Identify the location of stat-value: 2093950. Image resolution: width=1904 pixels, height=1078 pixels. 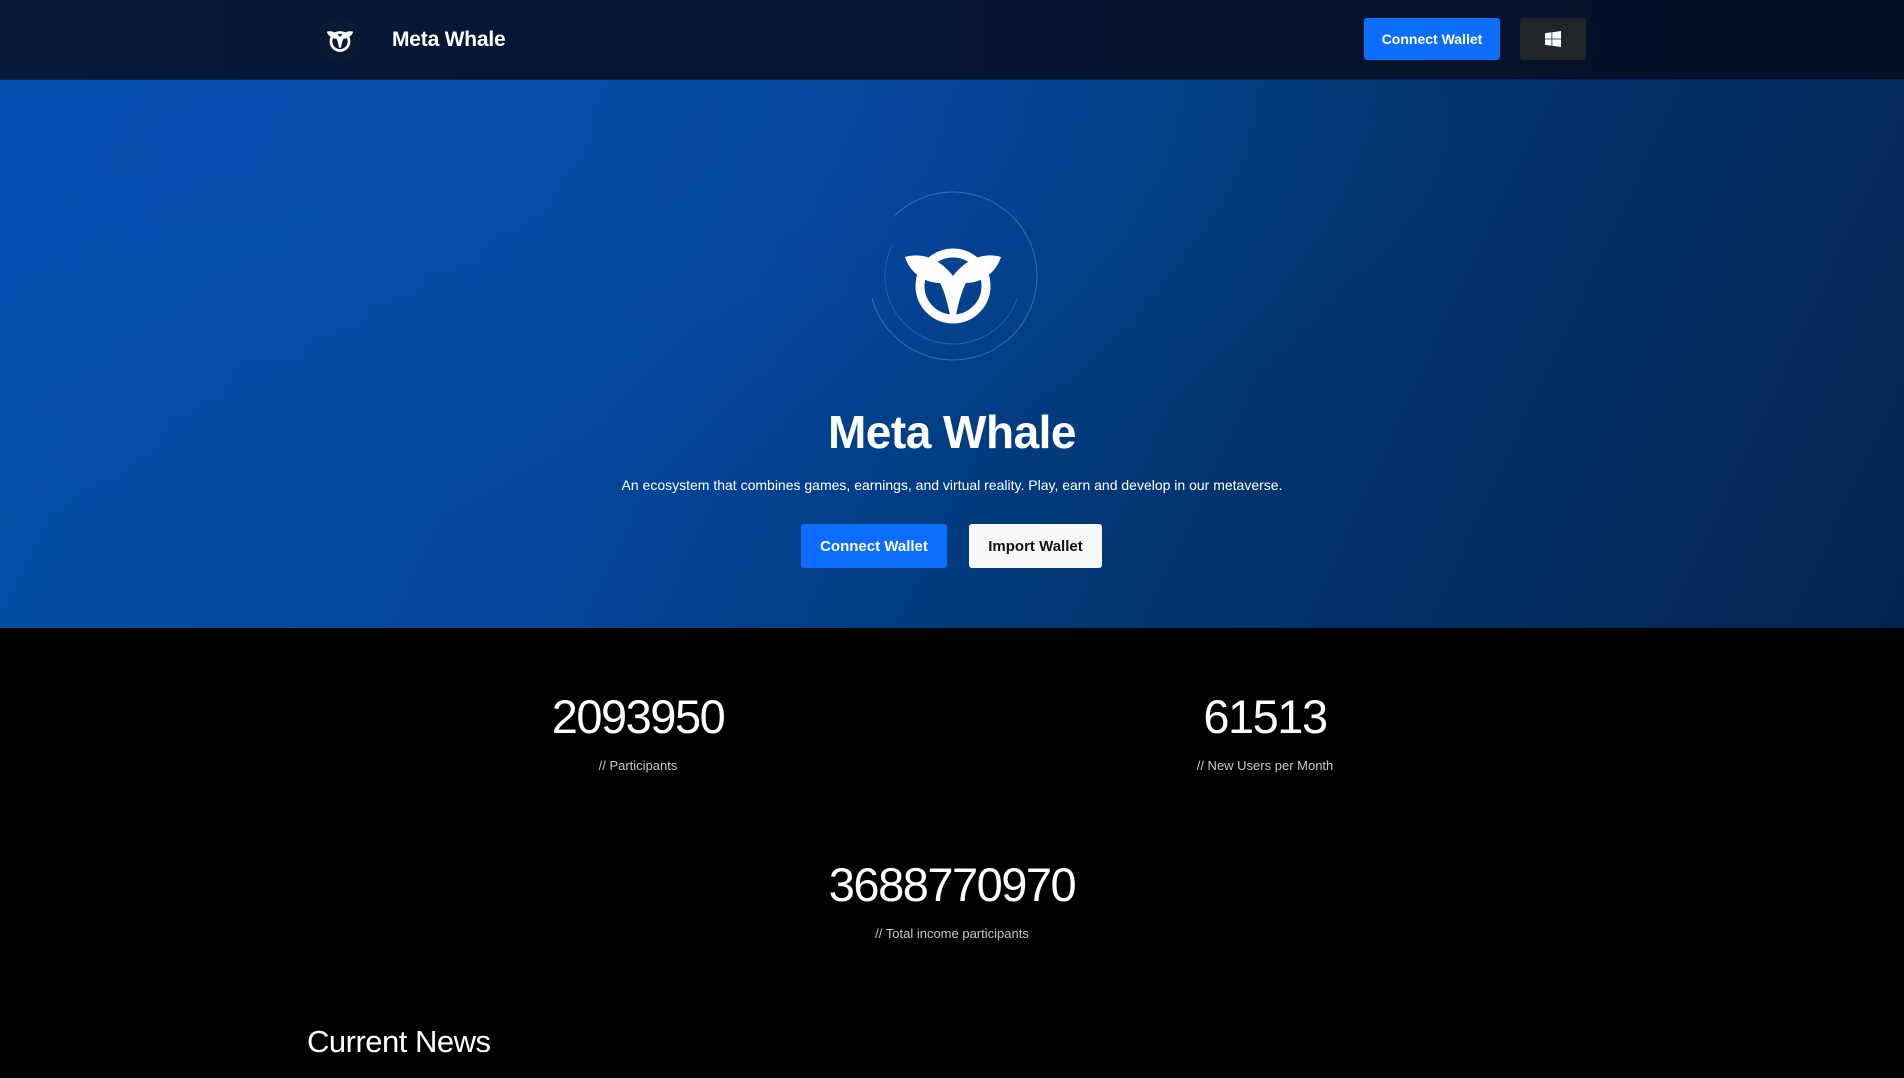
(638, 716).